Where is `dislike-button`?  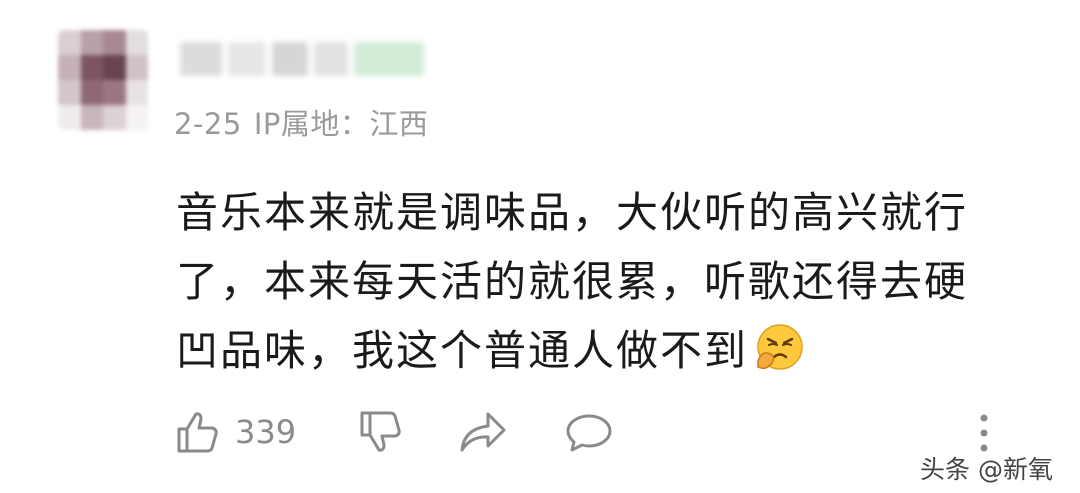 dislike-button is located at coordinates (380, 432).